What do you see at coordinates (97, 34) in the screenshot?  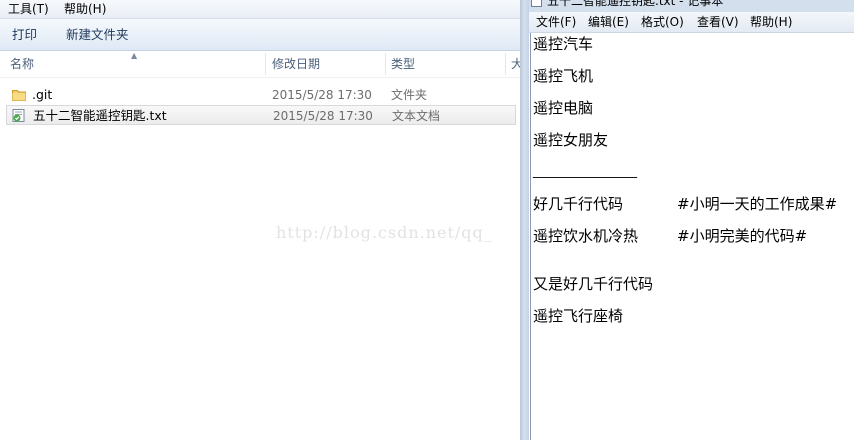 I see `new-folder-button: 新建文件夹` at bounding box center [97, 34].